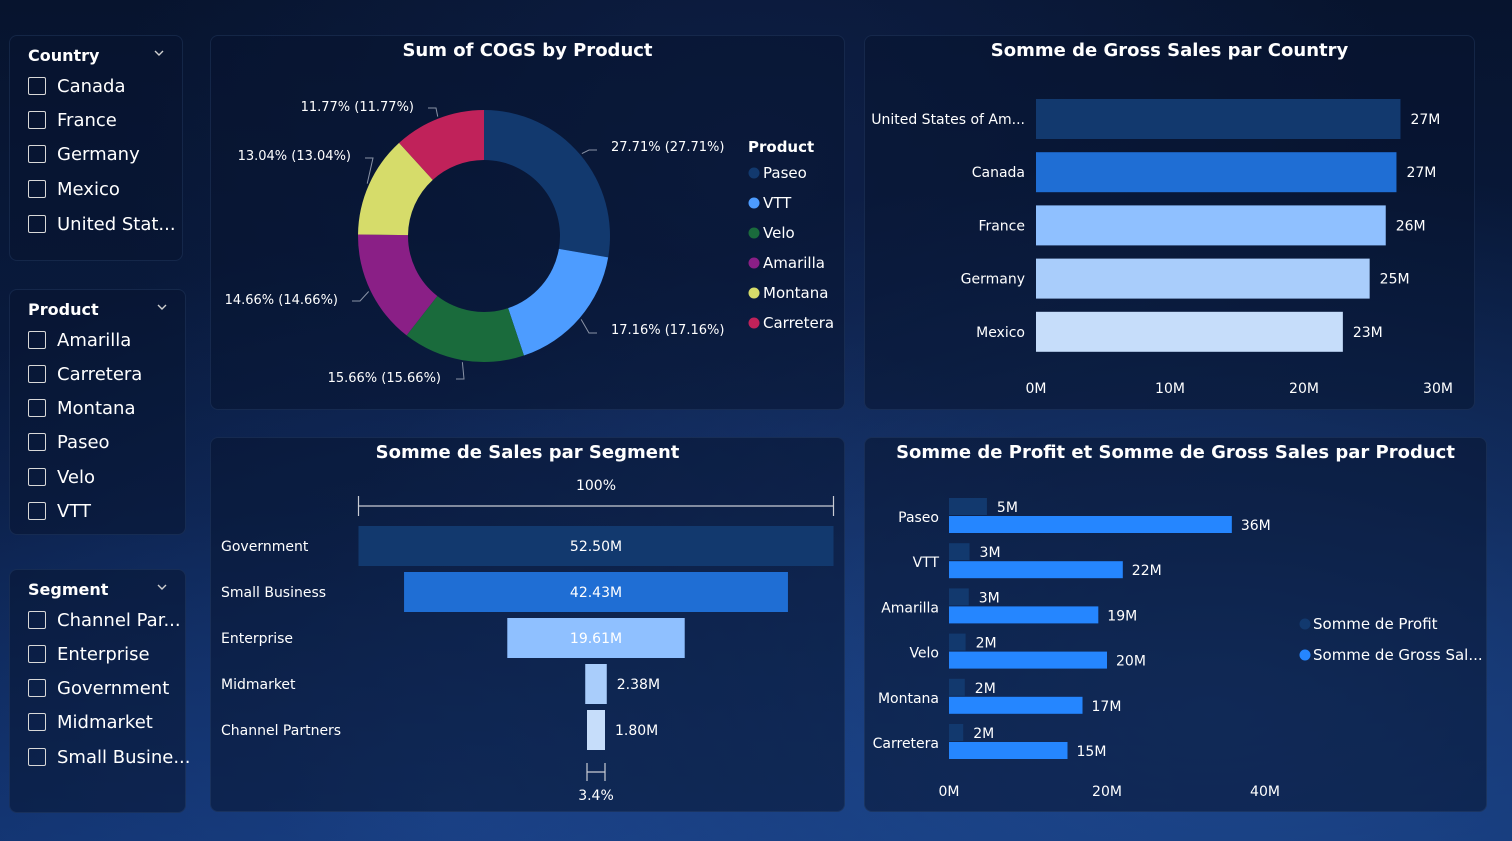 The height and width of the screenshot is (841, 1512). I want to click on legend-item-vtt: VTT, so click(777, 203).